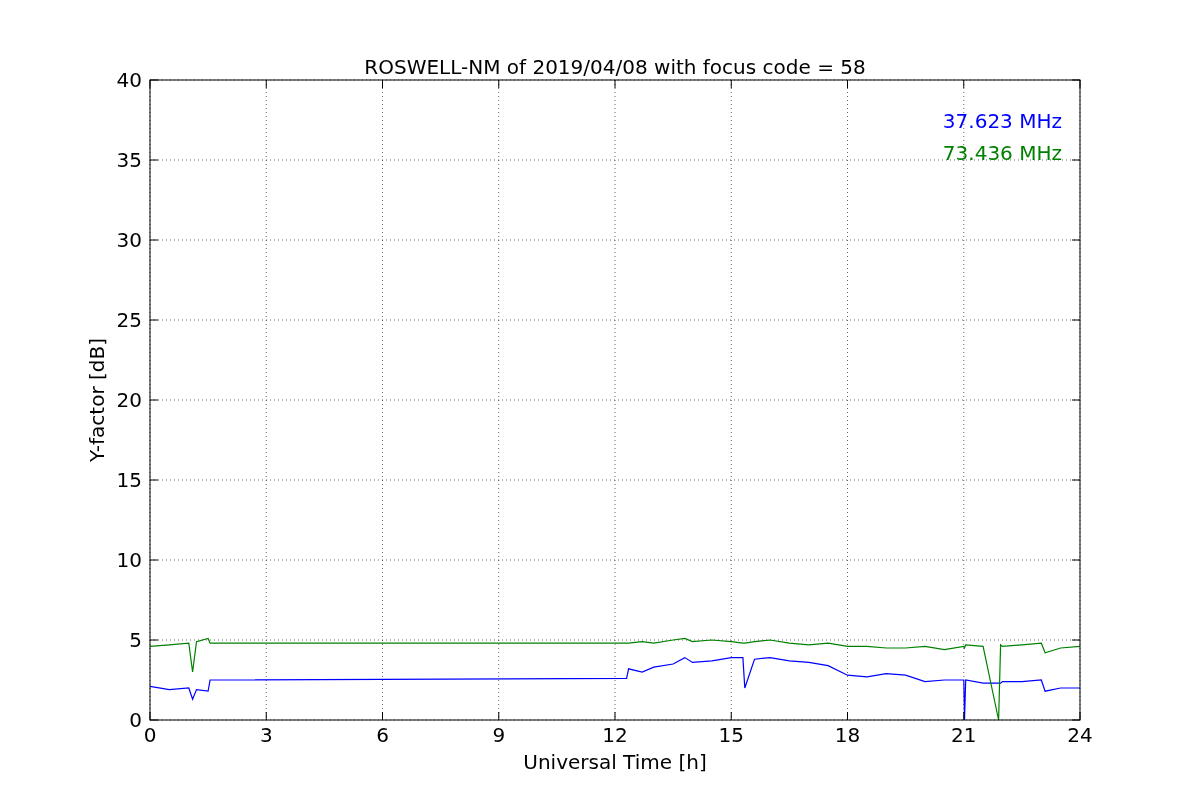 Image resolution: width=1200 pixels, height=800 pixels. Describe the element at coordinates (499, 735) in the screenshot. I see `x-tick-label: 9` at that location.